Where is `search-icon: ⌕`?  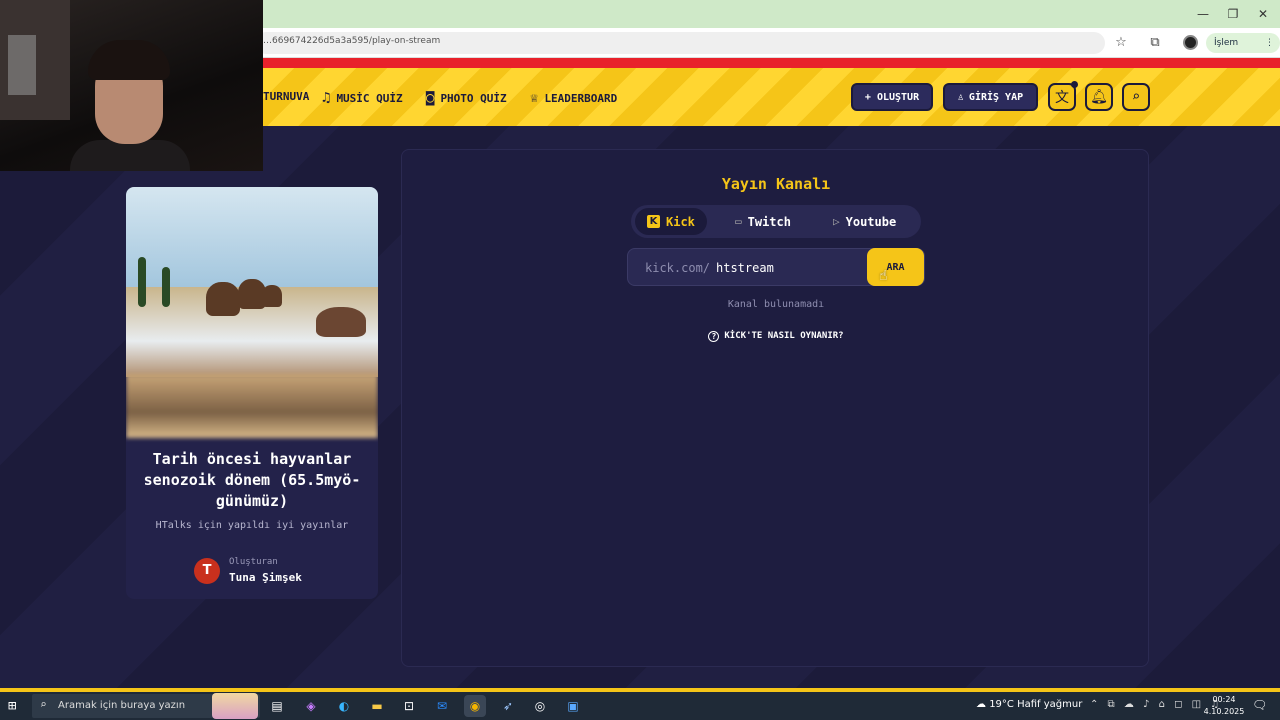 search-icon: ⌕ is located at coordinates (1136, 97).